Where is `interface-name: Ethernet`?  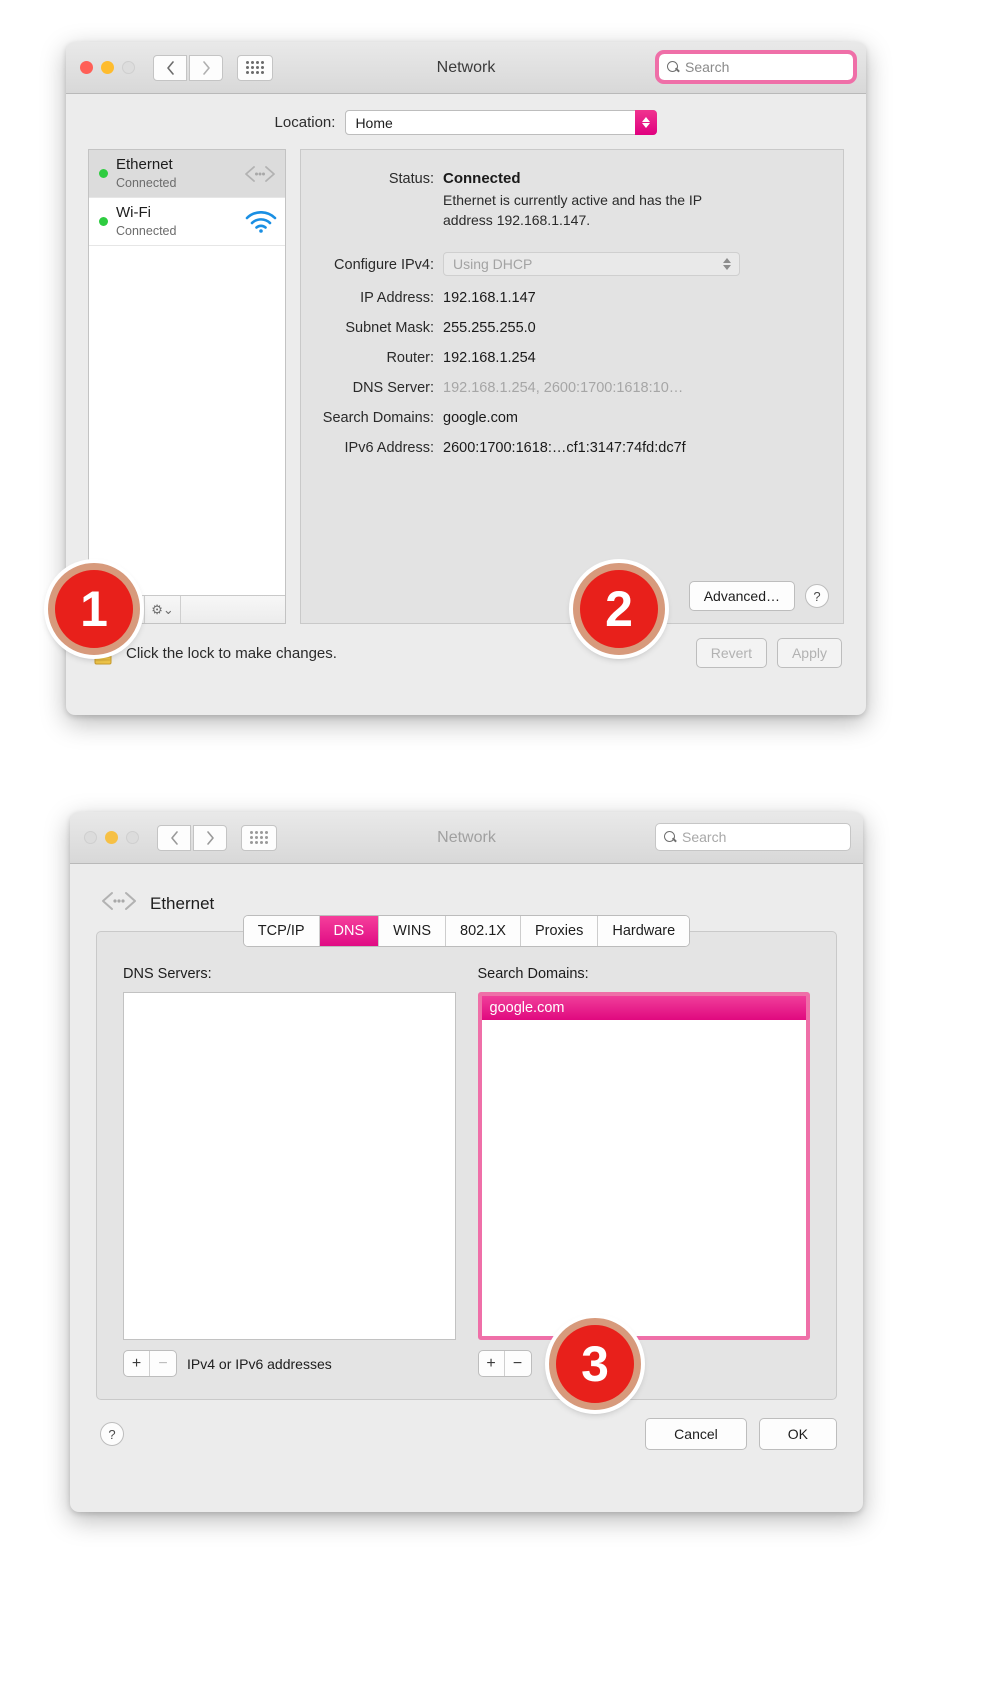
interface-name: Ethernet is located at coordinates (182, 903).